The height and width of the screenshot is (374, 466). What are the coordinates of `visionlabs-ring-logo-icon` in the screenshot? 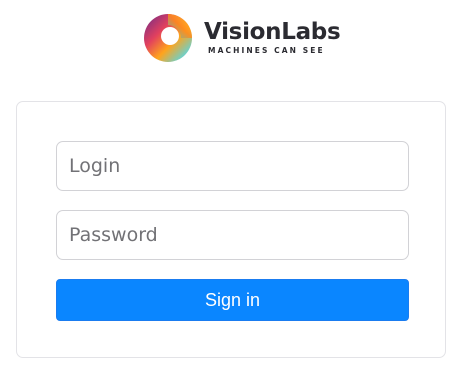 It's located at (168, 38).